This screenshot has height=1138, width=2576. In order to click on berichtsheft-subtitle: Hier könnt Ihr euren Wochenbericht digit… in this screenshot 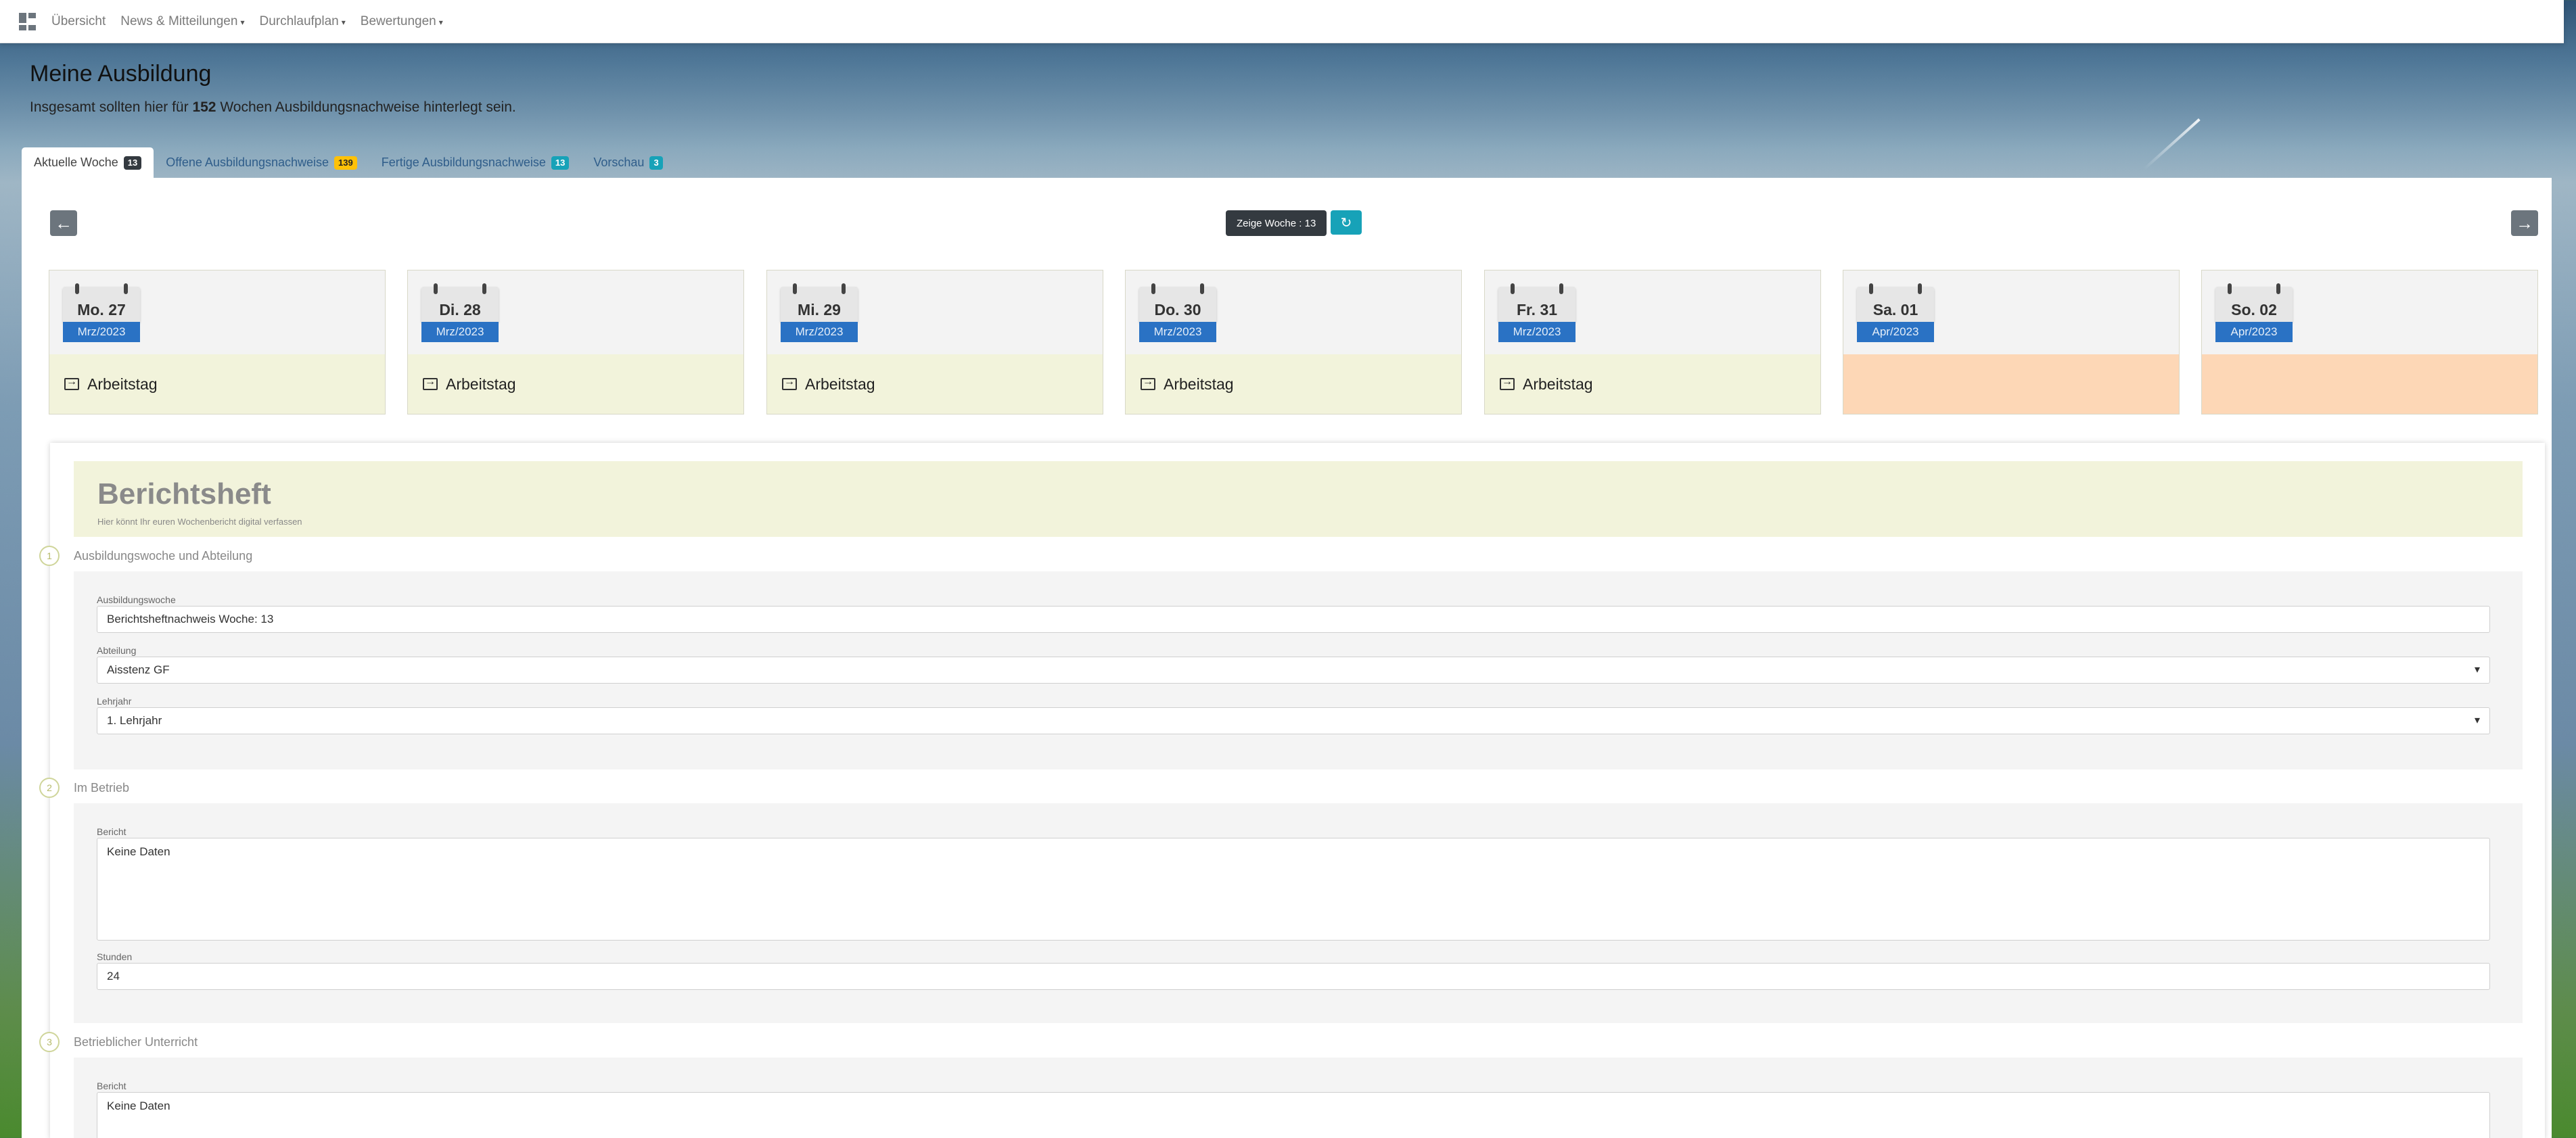, I will do `click(200, 522)`.